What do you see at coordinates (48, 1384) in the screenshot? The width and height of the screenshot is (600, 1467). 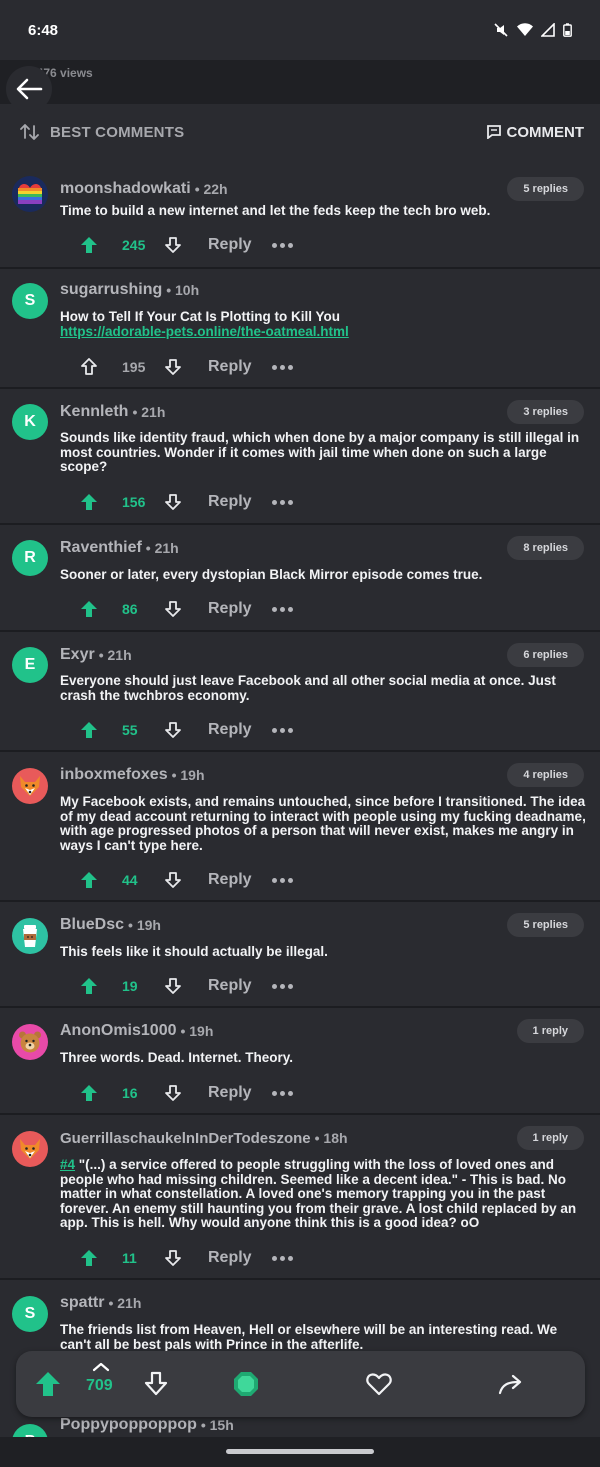 I see `post-upvote-icon` at bounding box center [48, 1384].